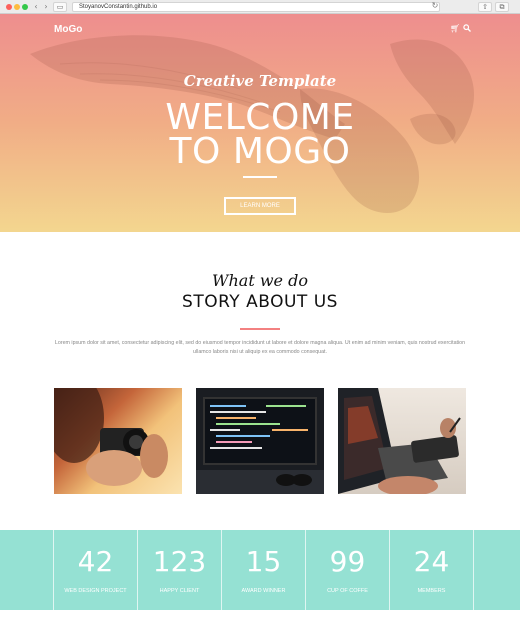  I want to click on stat-number: 123, so click(179, 561).